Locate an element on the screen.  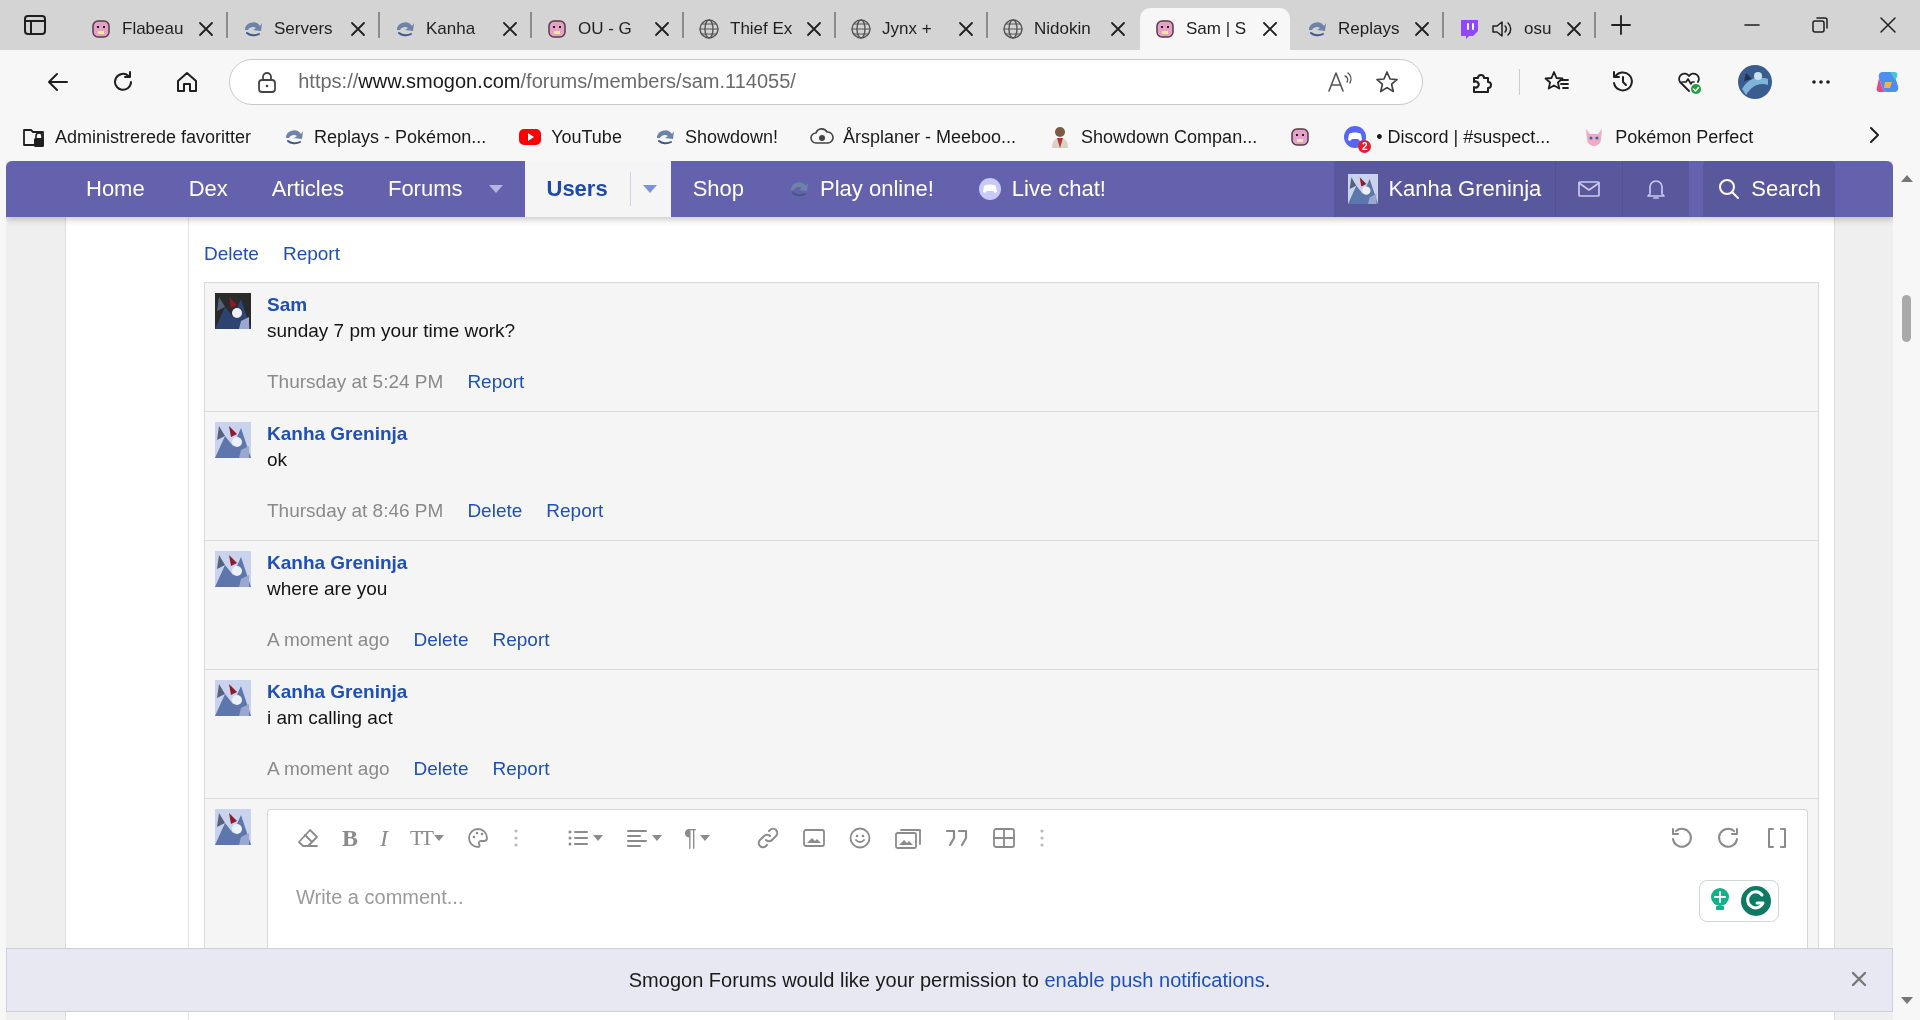
search-icon is located at coordinates (1729, 189).